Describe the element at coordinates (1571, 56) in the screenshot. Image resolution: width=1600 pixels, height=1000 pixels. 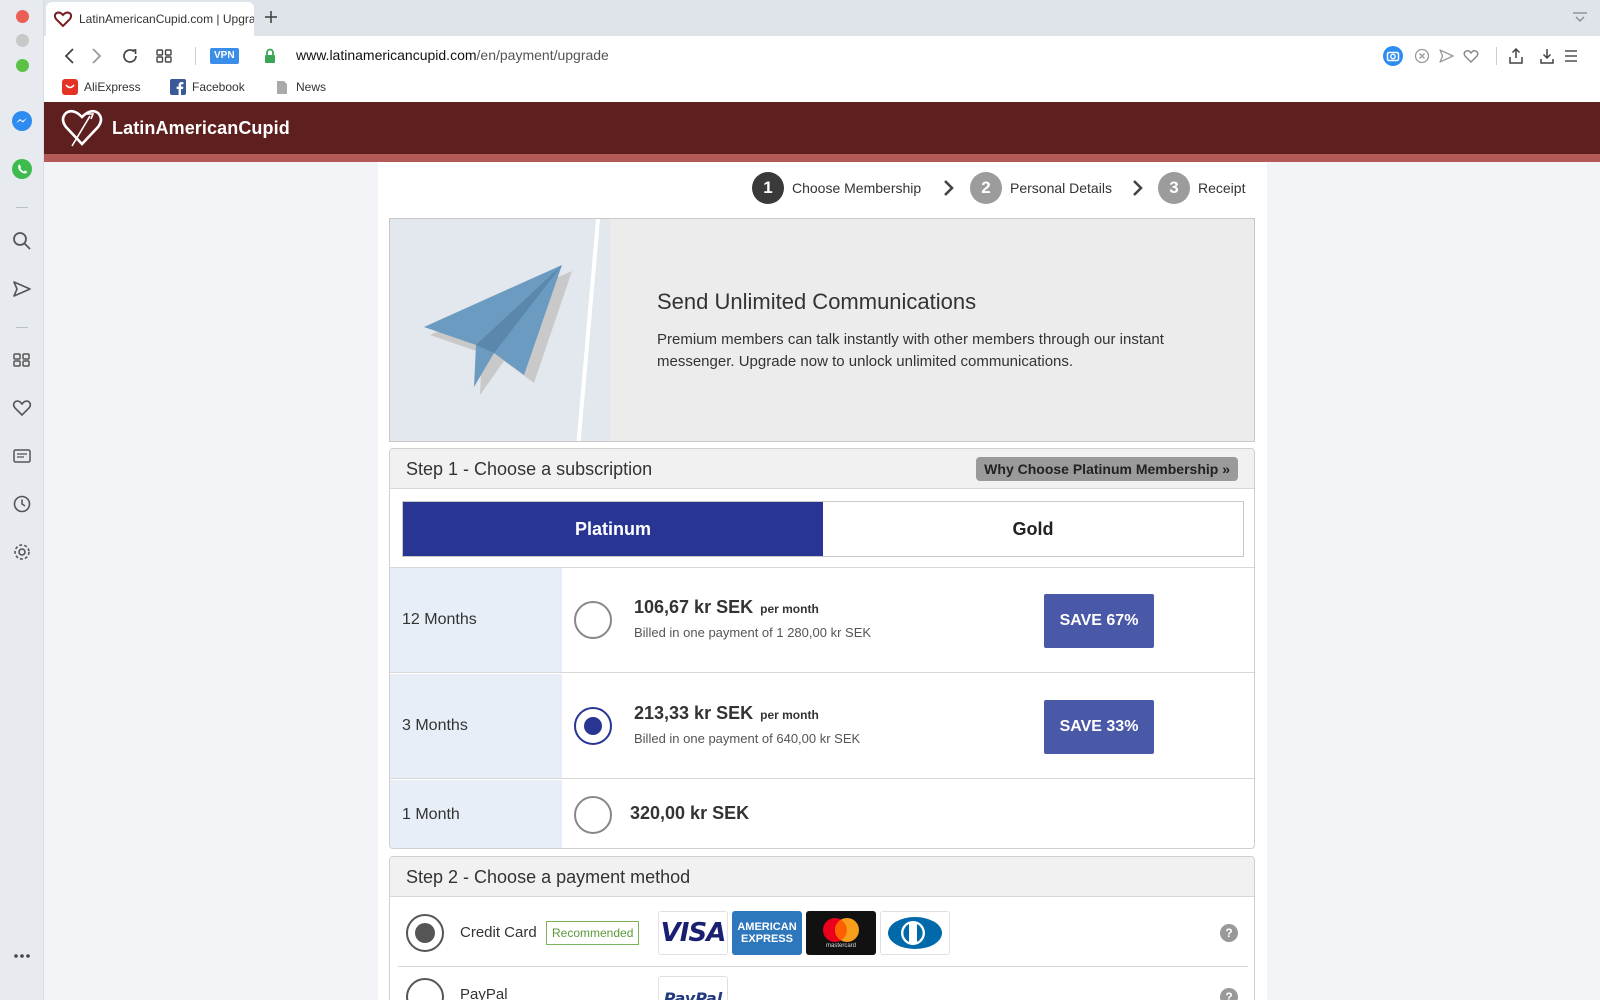
I see `easy-setup-menu-icon` at that location.